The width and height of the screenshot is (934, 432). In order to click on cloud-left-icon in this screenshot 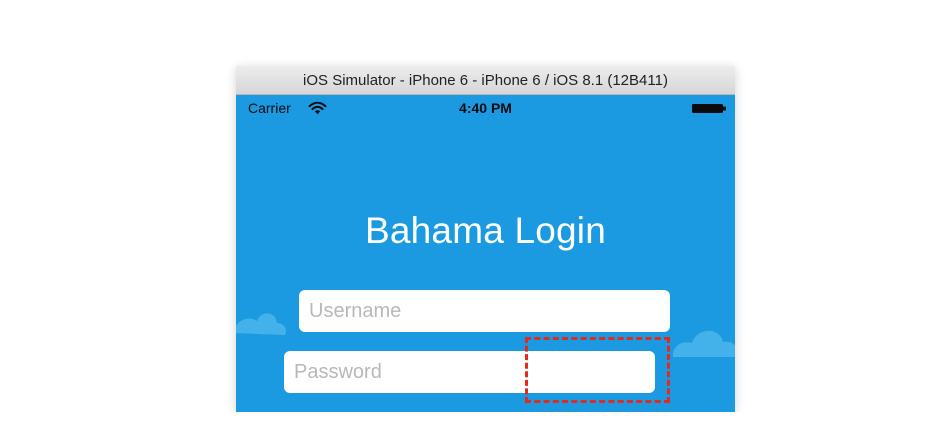, I will do `click(261, 324)`.